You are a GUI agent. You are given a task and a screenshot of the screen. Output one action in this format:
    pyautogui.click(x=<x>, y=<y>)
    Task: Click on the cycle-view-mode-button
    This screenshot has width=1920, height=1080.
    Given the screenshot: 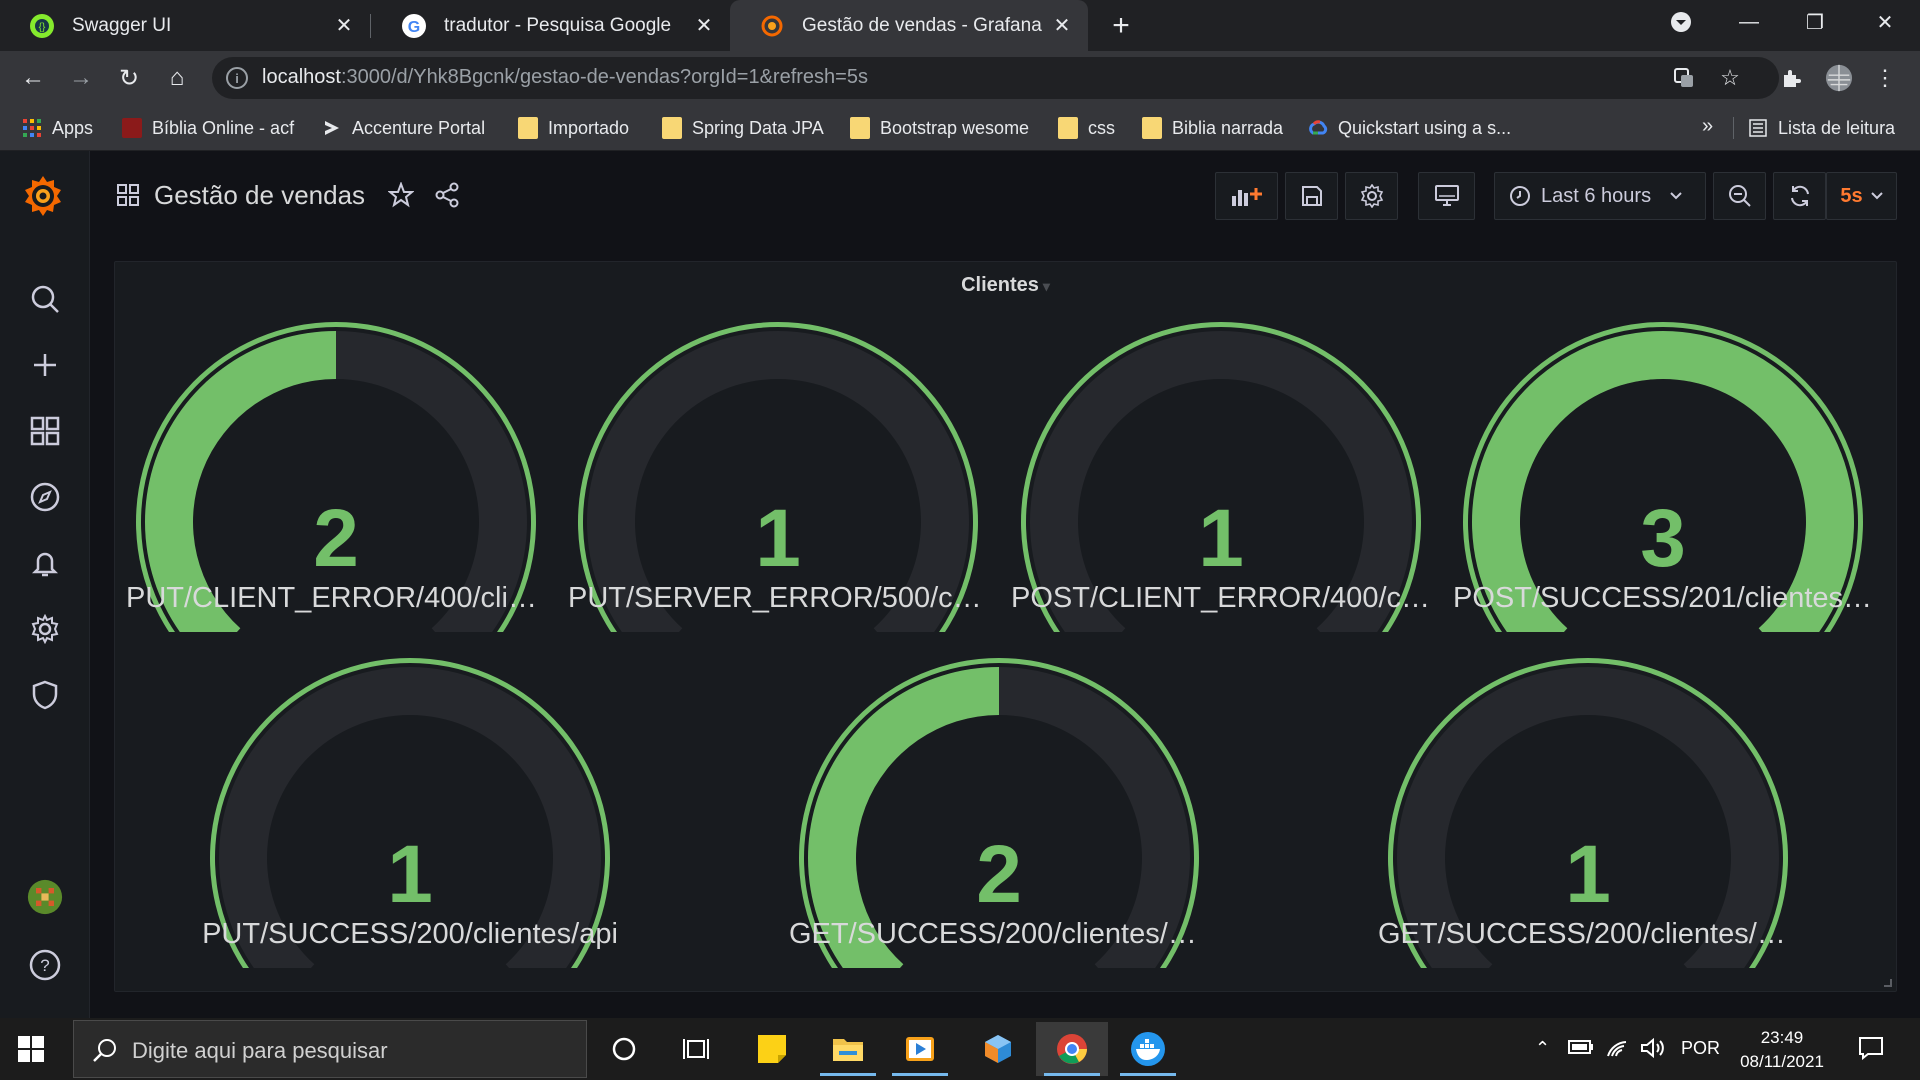 What is the action you would take?
    pyautogui.click(x=1446, y=196)
    